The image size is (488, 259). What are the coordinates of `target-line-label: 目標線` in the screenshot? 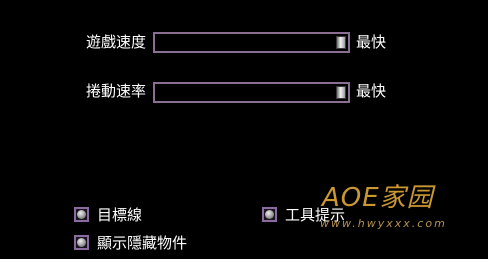 It's located at (119, 215).